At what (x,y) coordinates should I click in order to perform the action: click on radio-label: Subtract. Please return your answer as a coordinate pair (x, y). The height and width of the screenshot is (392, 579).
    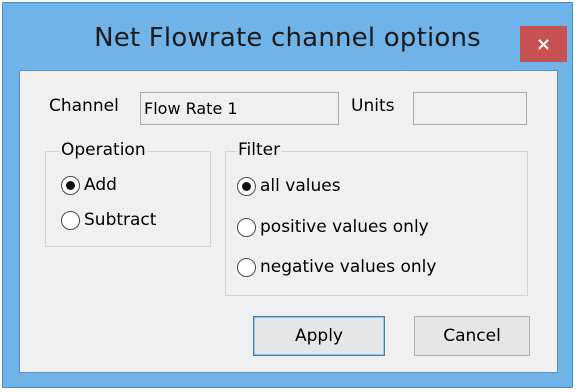
    Looking at the image, I should click on (120, 220).